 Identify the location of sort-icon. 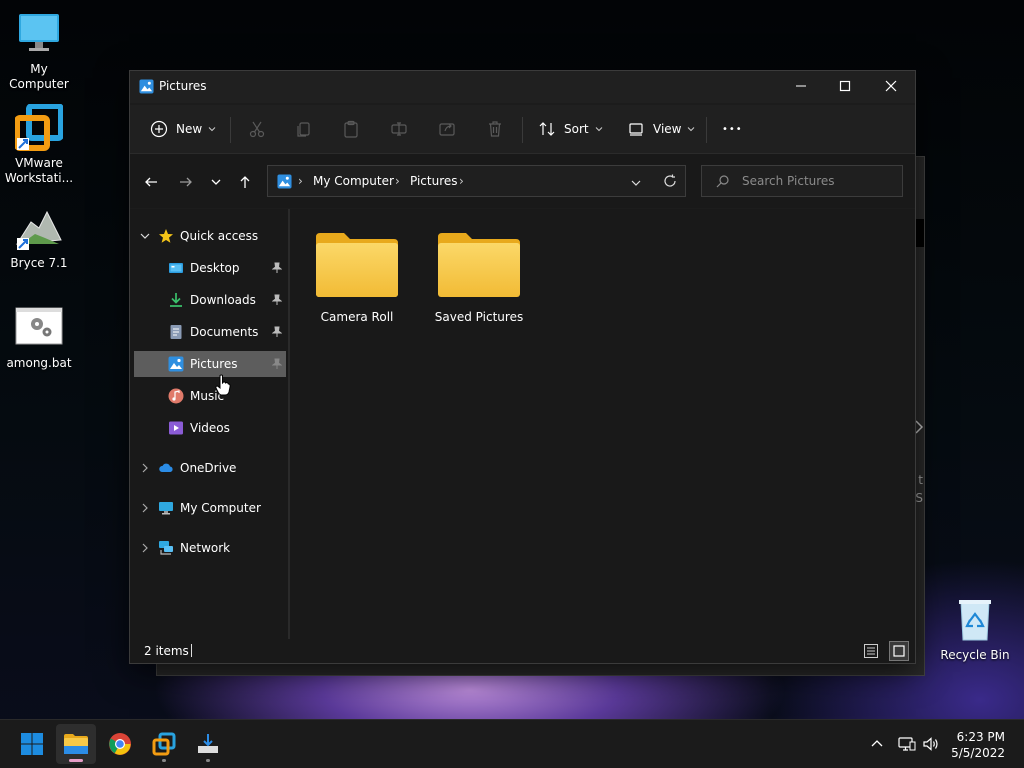
(547, 129).